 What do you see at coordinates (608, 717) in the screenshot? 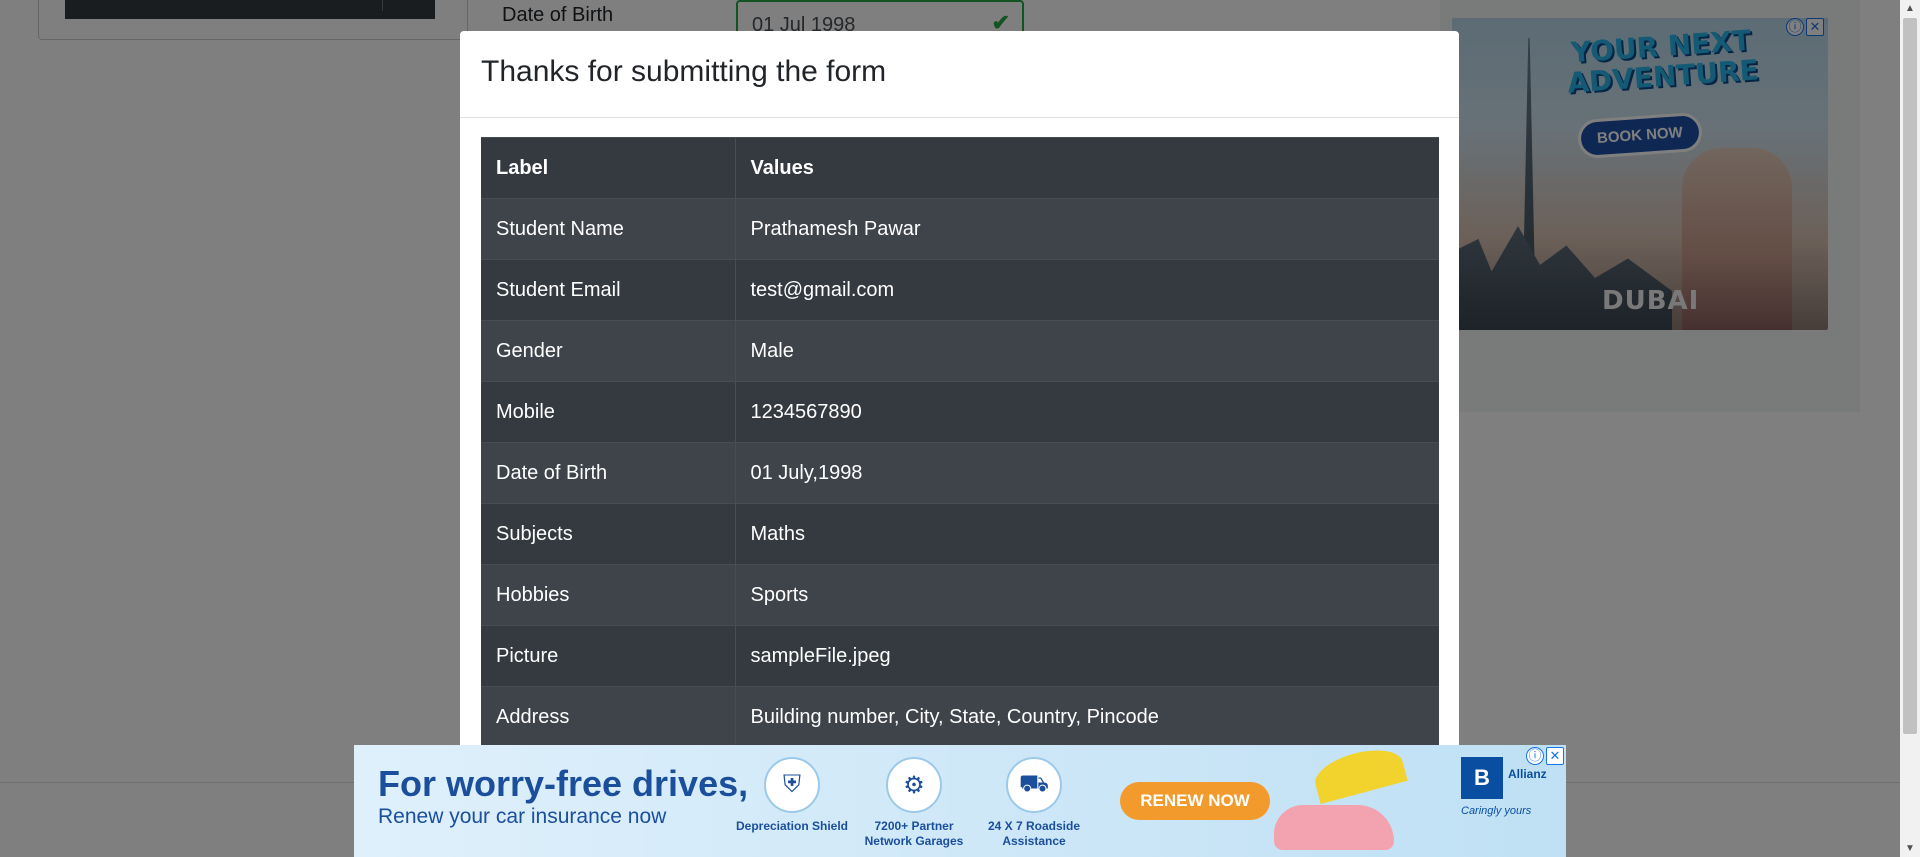
I see `row-label: Address` at bounding box center [608, 717].